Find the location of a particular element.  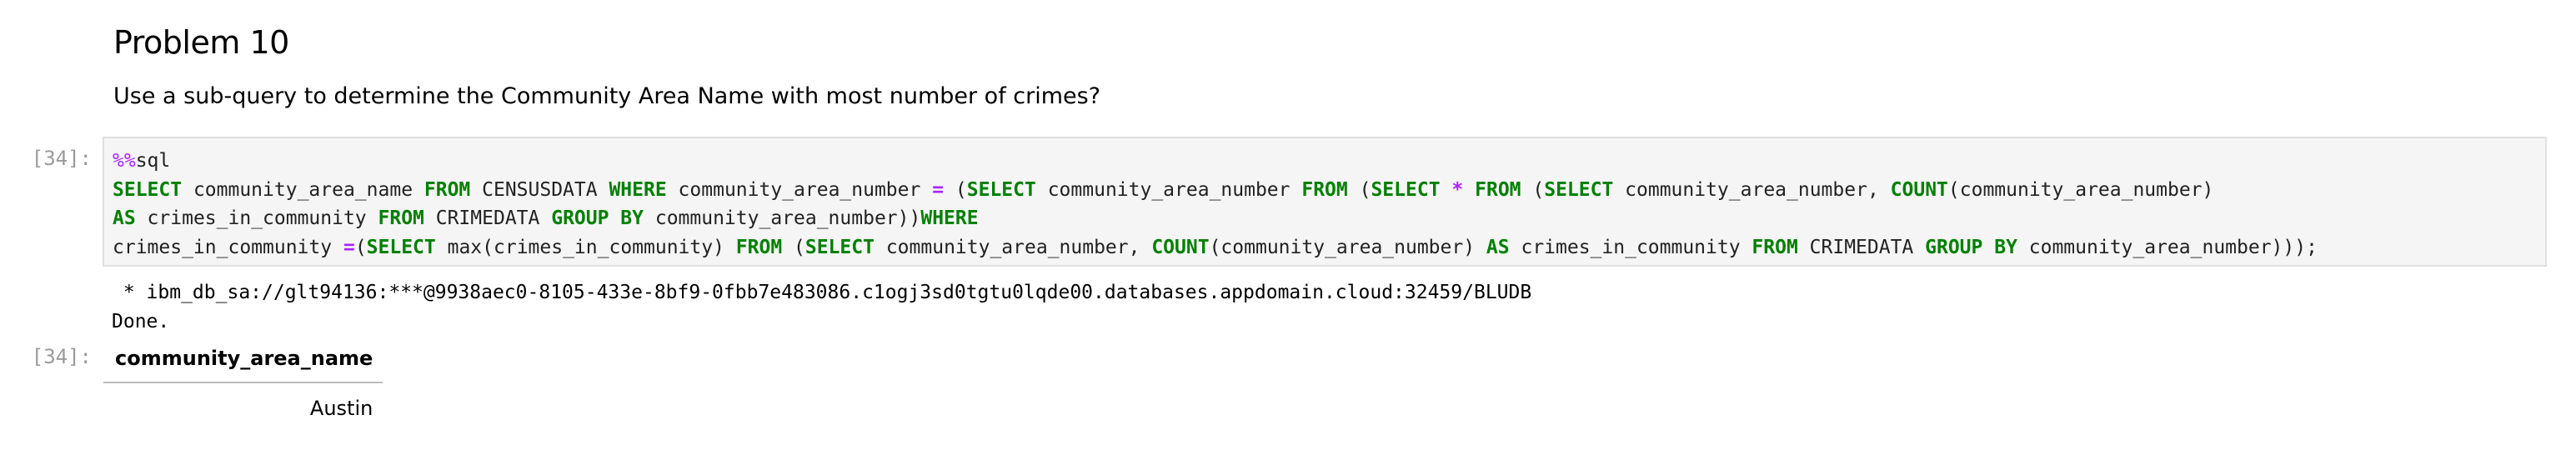

result-header-row: community_area_name is located at coordinates (243, 361).